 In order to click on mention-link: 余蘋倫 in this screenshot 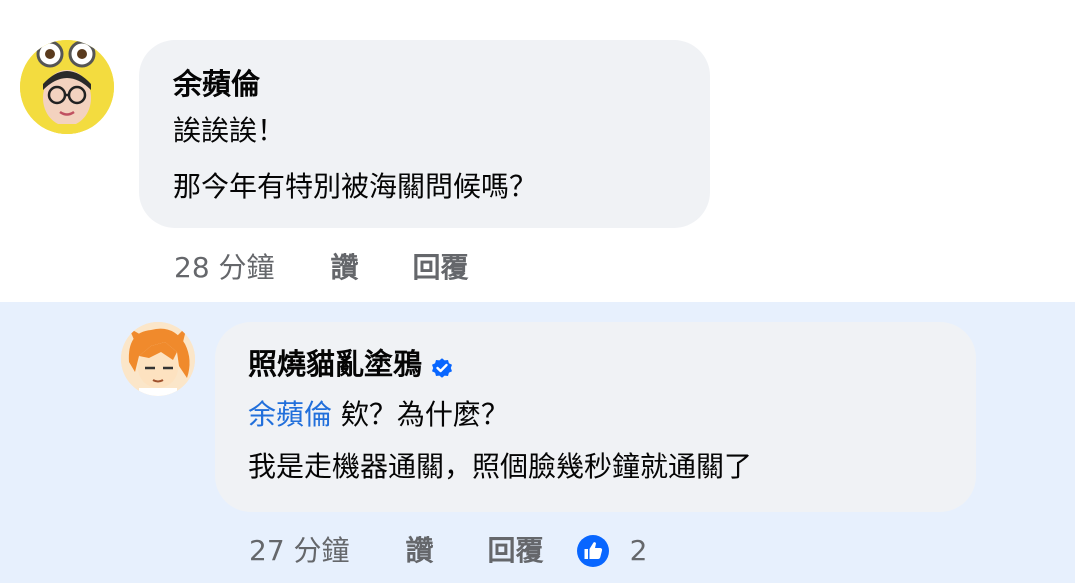, I will do `click(290, 414)`.